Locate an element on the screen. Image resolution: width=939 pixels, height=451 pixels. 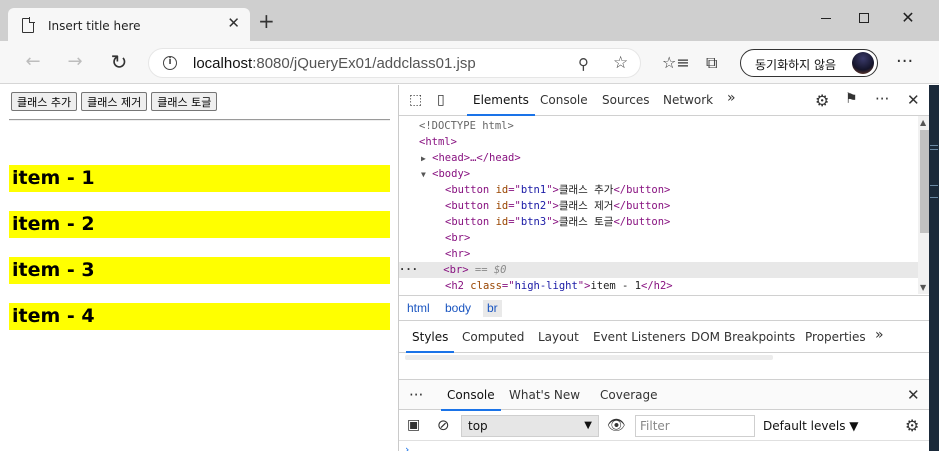
minimize-button is located at coordinates (826, 18).